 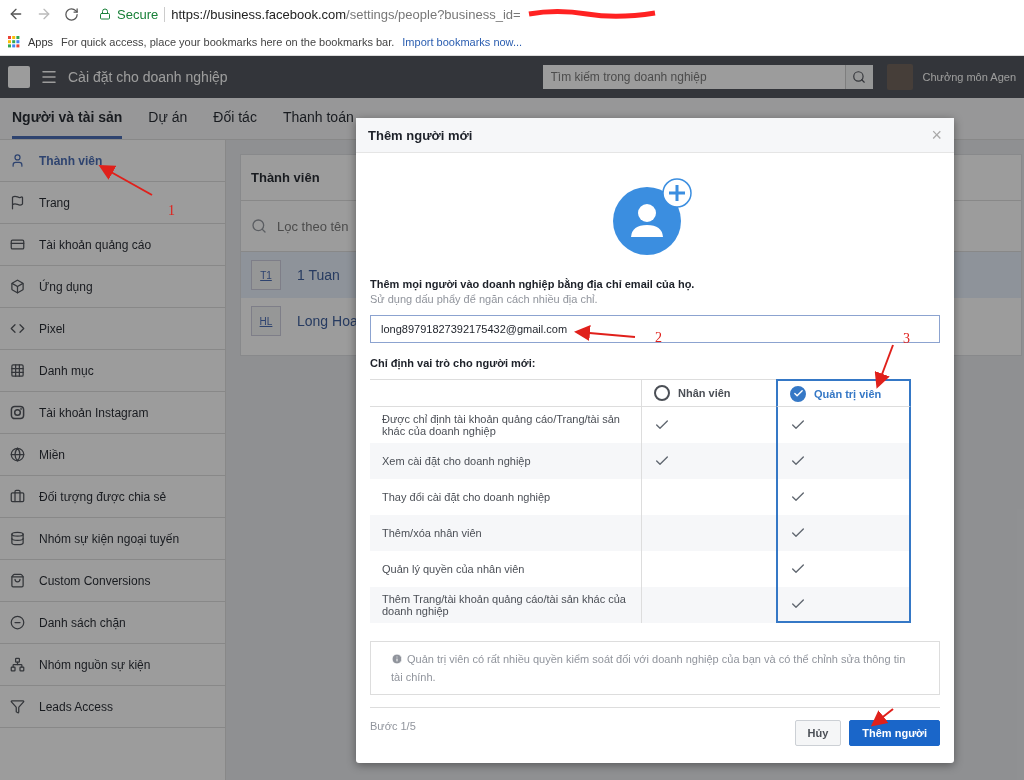 I want to click on sidebar-item: Nhóm sự kiện ngoại tuyến, so click(x=112, y=539).